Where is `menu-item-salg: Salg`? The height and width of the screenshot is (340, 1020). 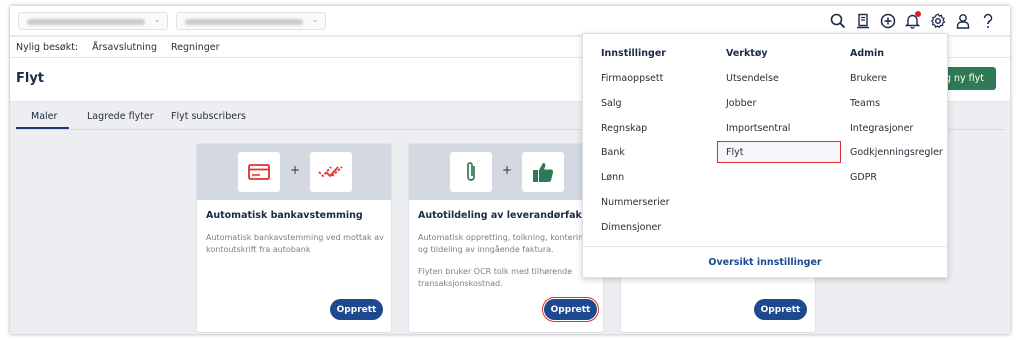
menu-item-salg: Salg is located at coordinates (635, 110).